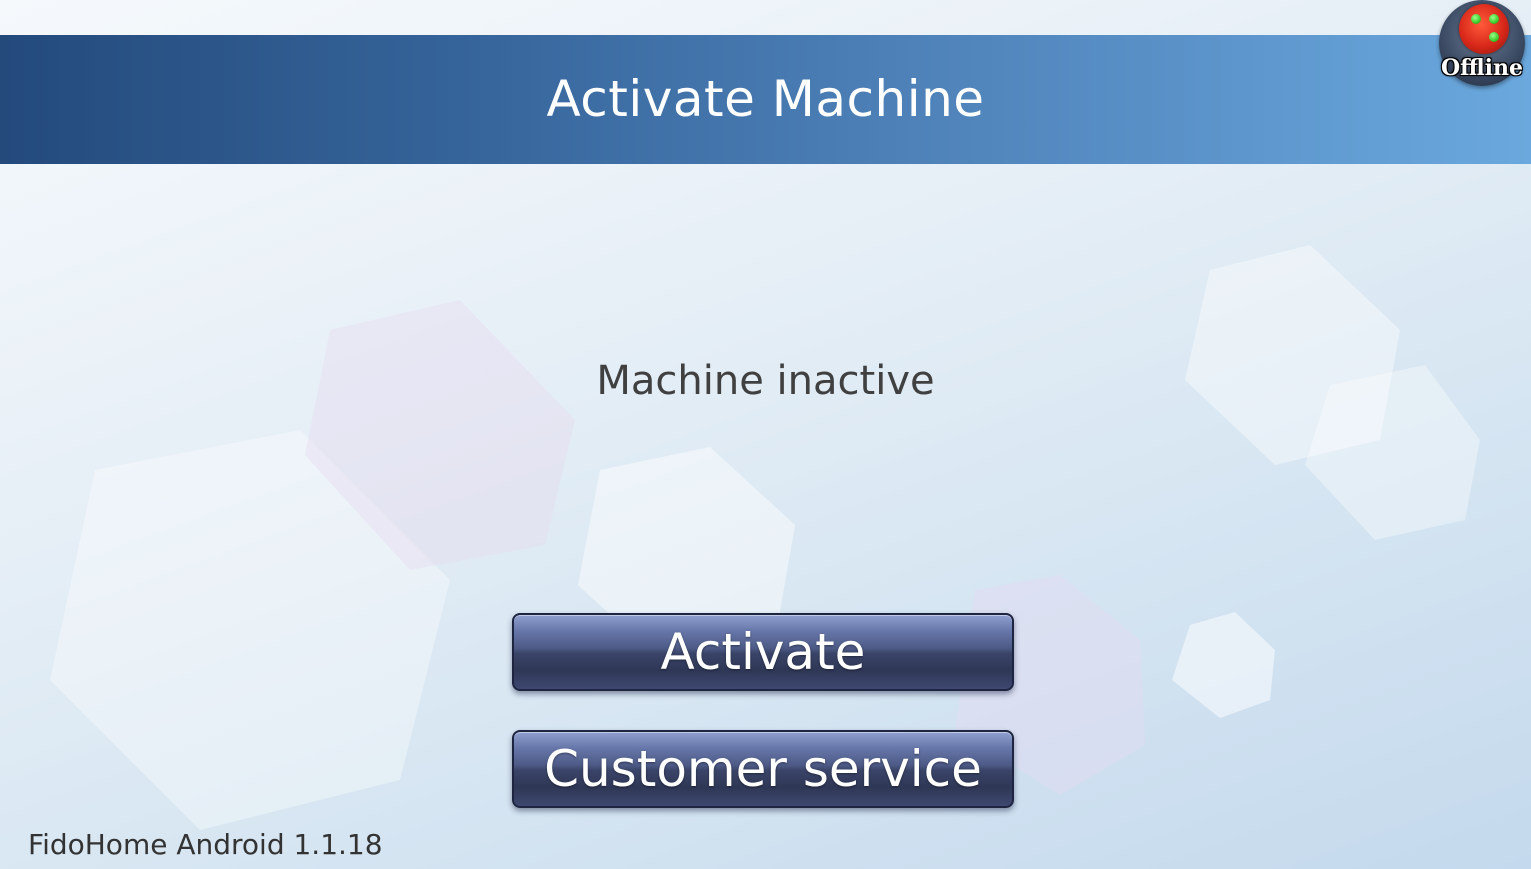 The image size is (1531, 869). What do you see at coordinates (765, 381) in the screenshot?
I see `machine-status-text: Machine inactive` at bounding box center [765, 381].